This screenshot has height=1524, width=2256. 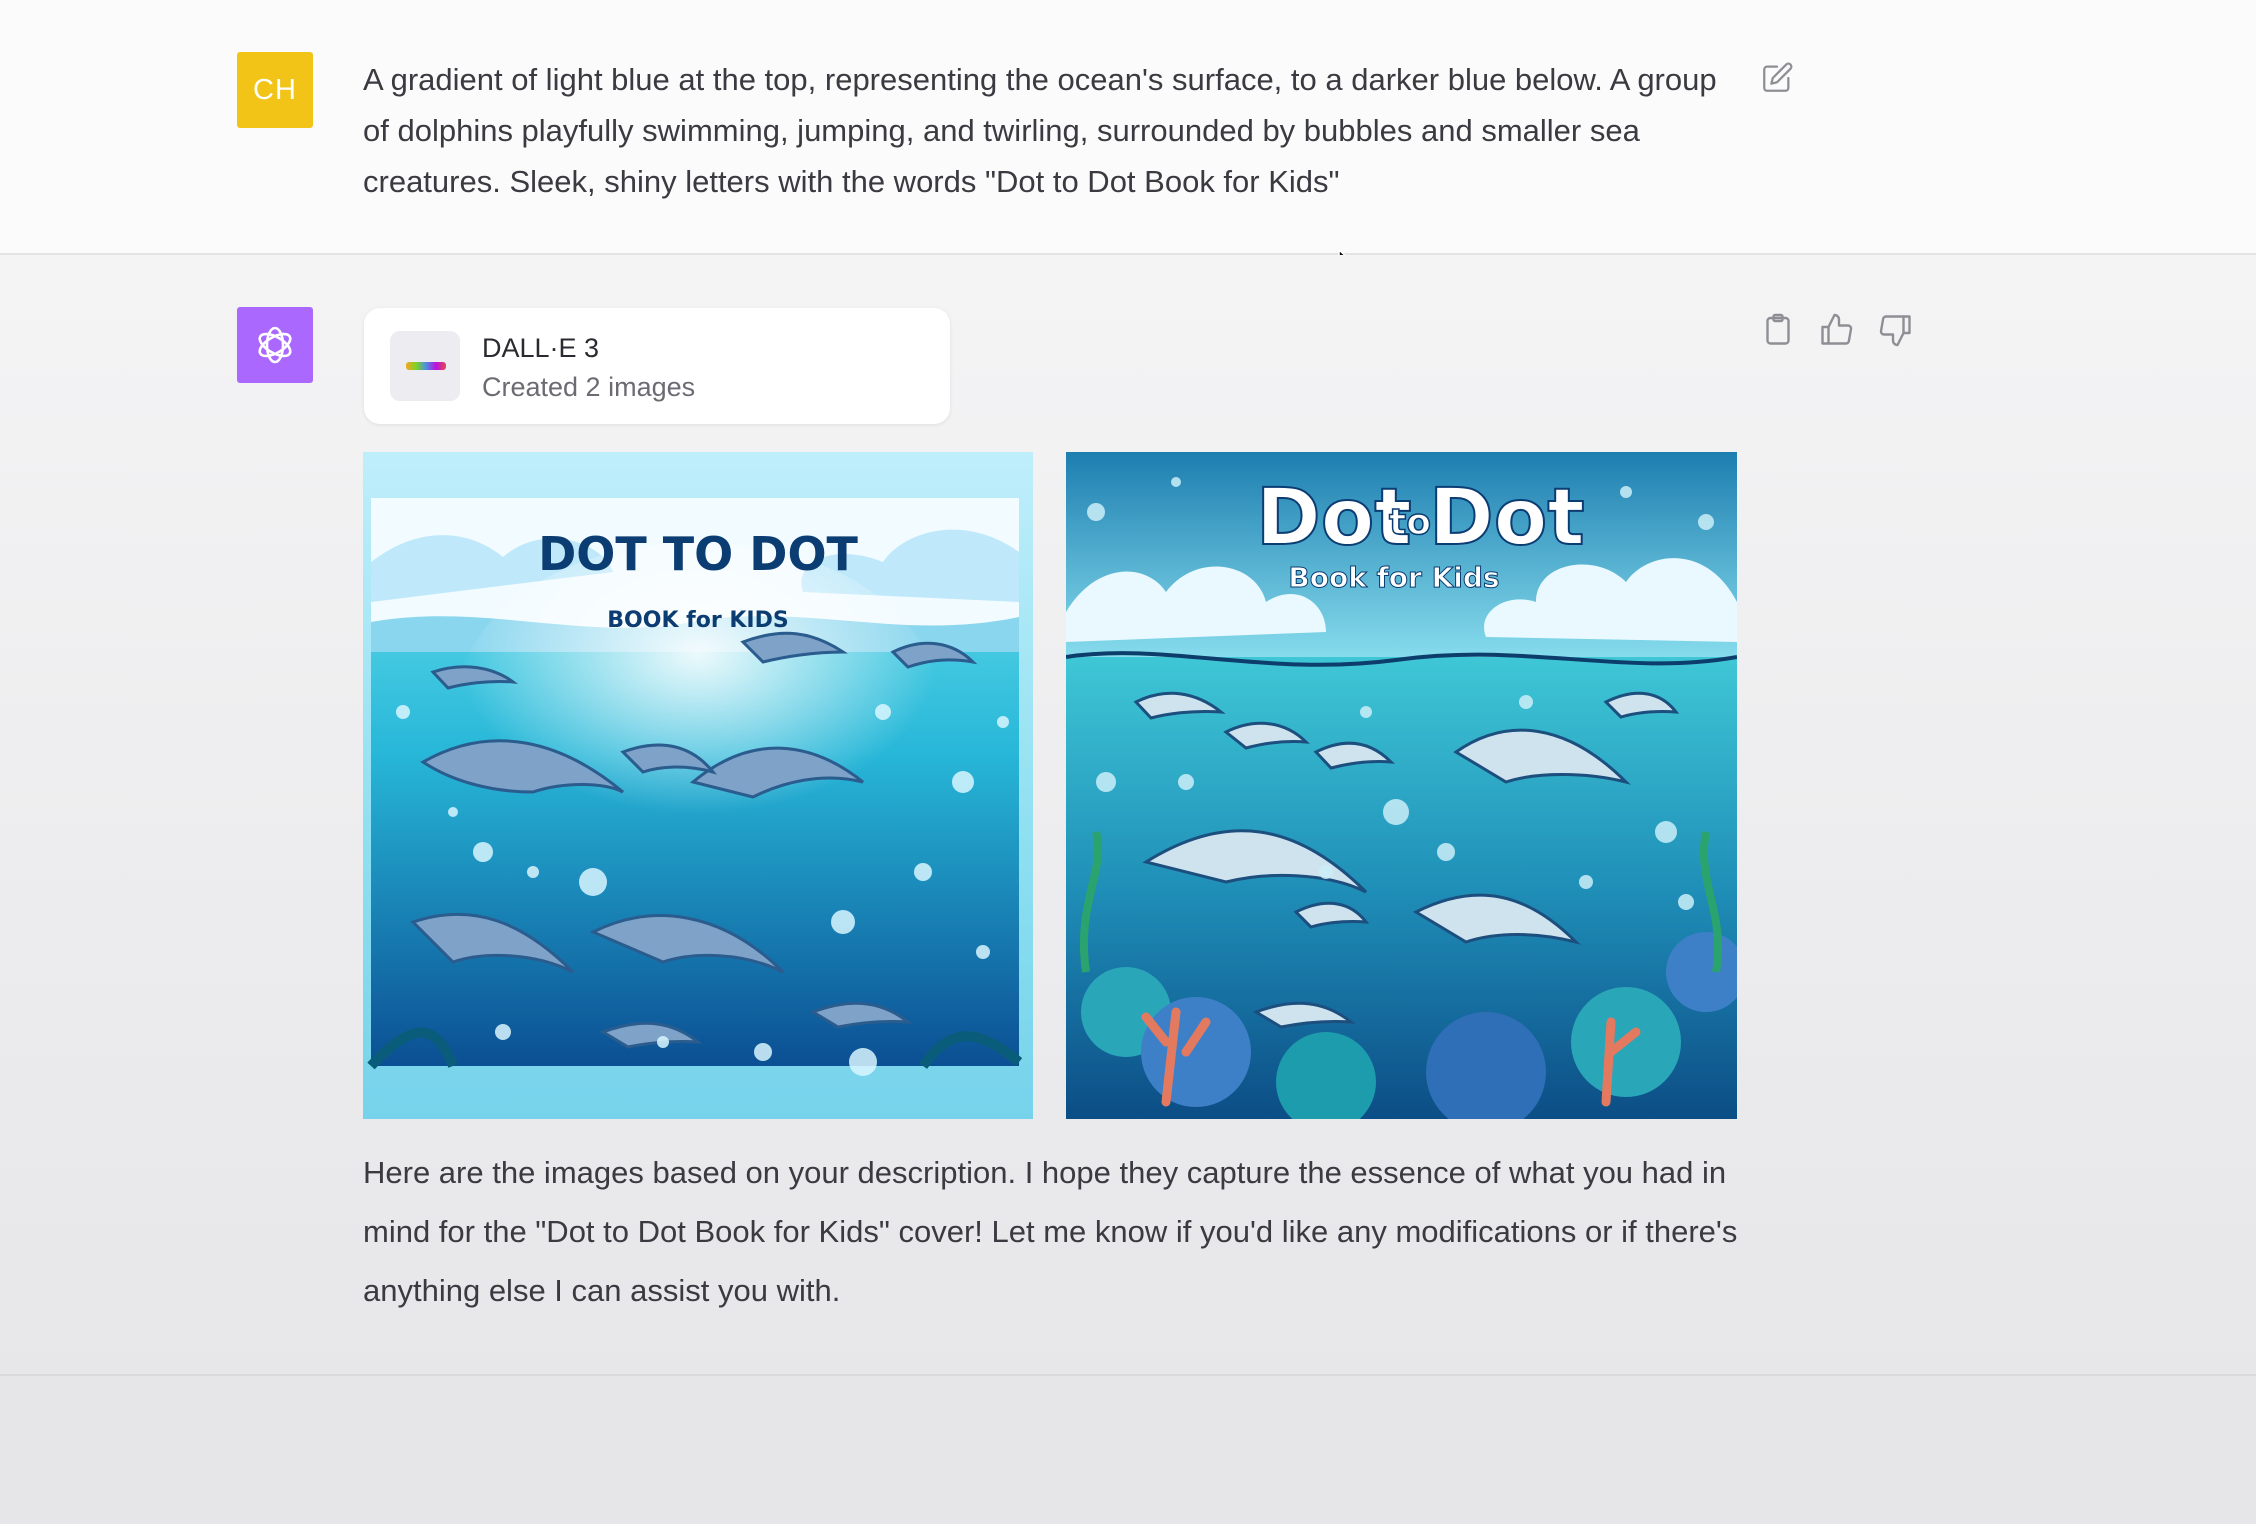 What do you see at coordinates (541, 348) in the screenshot?
I see `tool-name: DALL·E 3` at bounding box center [541, 348].